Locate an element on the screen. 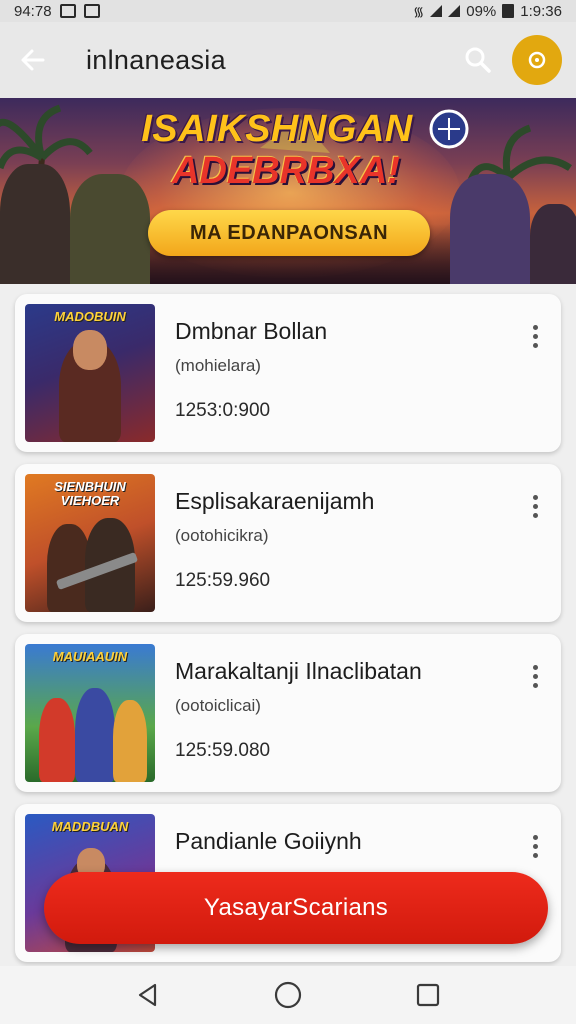 The image size is (576, 1024). arrow-left-icon is located at coordinates (33, 60).